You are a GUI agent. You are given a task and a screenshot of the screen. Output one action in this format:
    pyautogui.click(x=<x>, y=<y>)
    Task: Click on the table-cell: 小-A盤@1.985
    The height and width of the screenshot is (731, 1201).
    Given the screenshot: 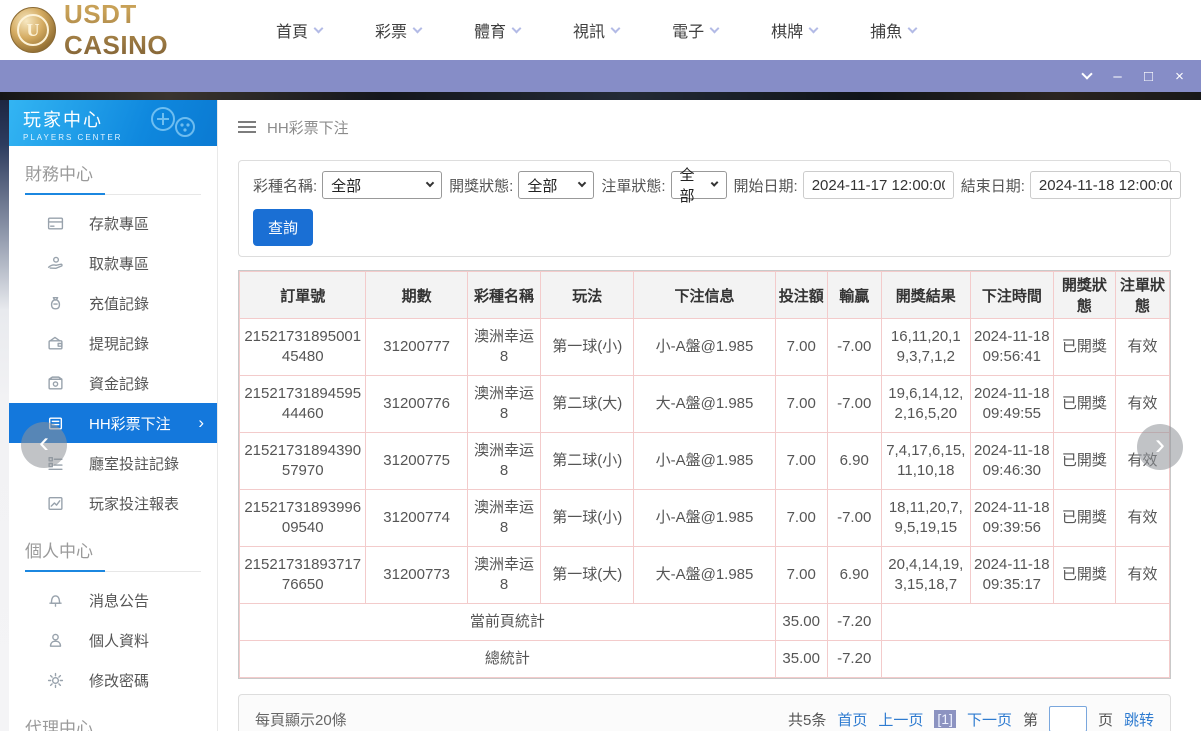 What is the action you would take?
    pyautogui.click(x=704, y=347)
    